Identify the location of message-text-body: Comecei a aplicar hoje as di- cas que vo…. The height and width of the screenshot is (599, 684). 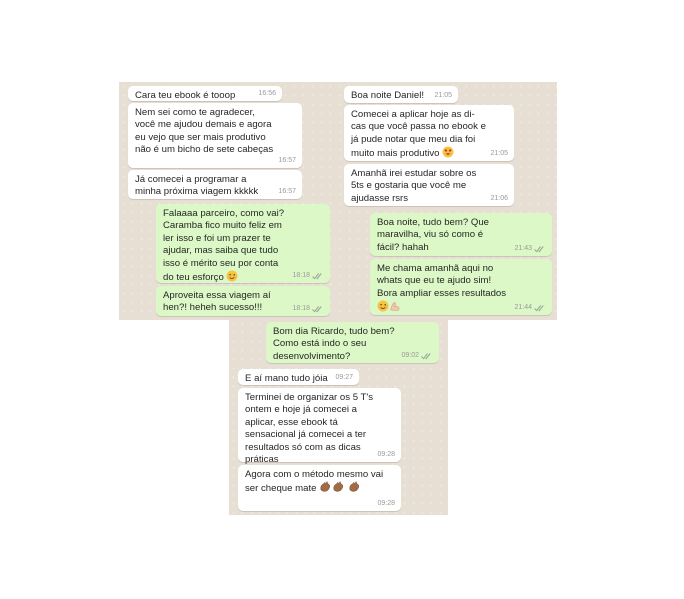
(418, 134).